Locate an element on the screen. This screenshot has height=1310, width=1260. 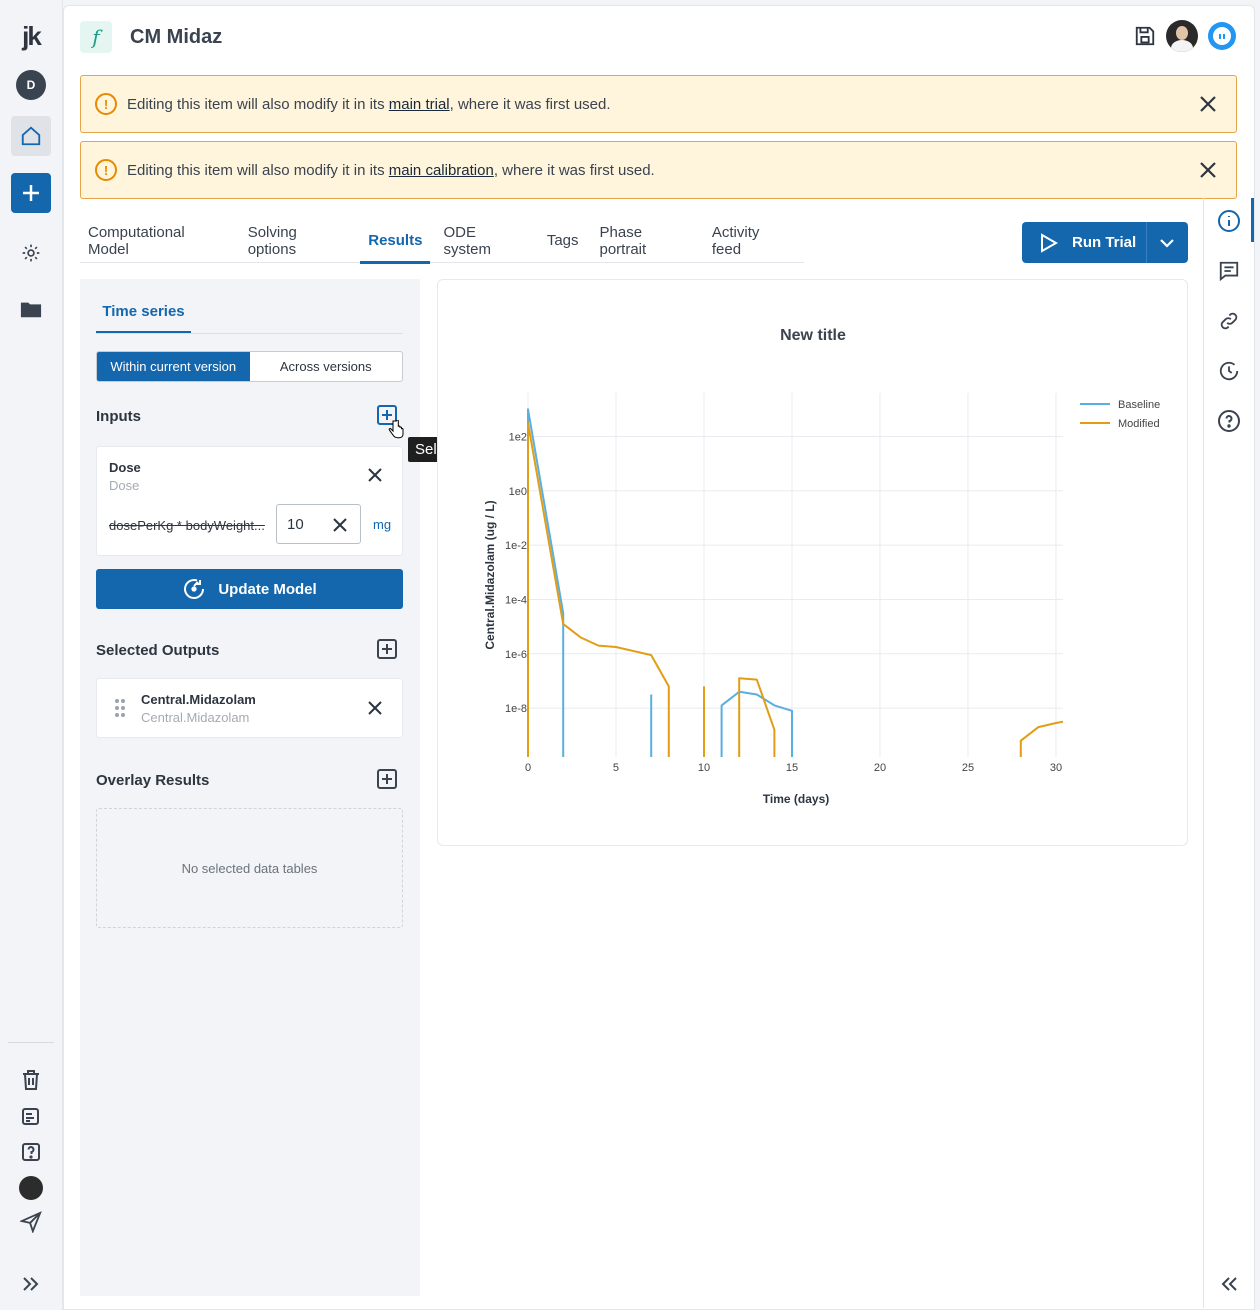
version-toggle: Within current version Across versions is located at coordinates (249, 366).